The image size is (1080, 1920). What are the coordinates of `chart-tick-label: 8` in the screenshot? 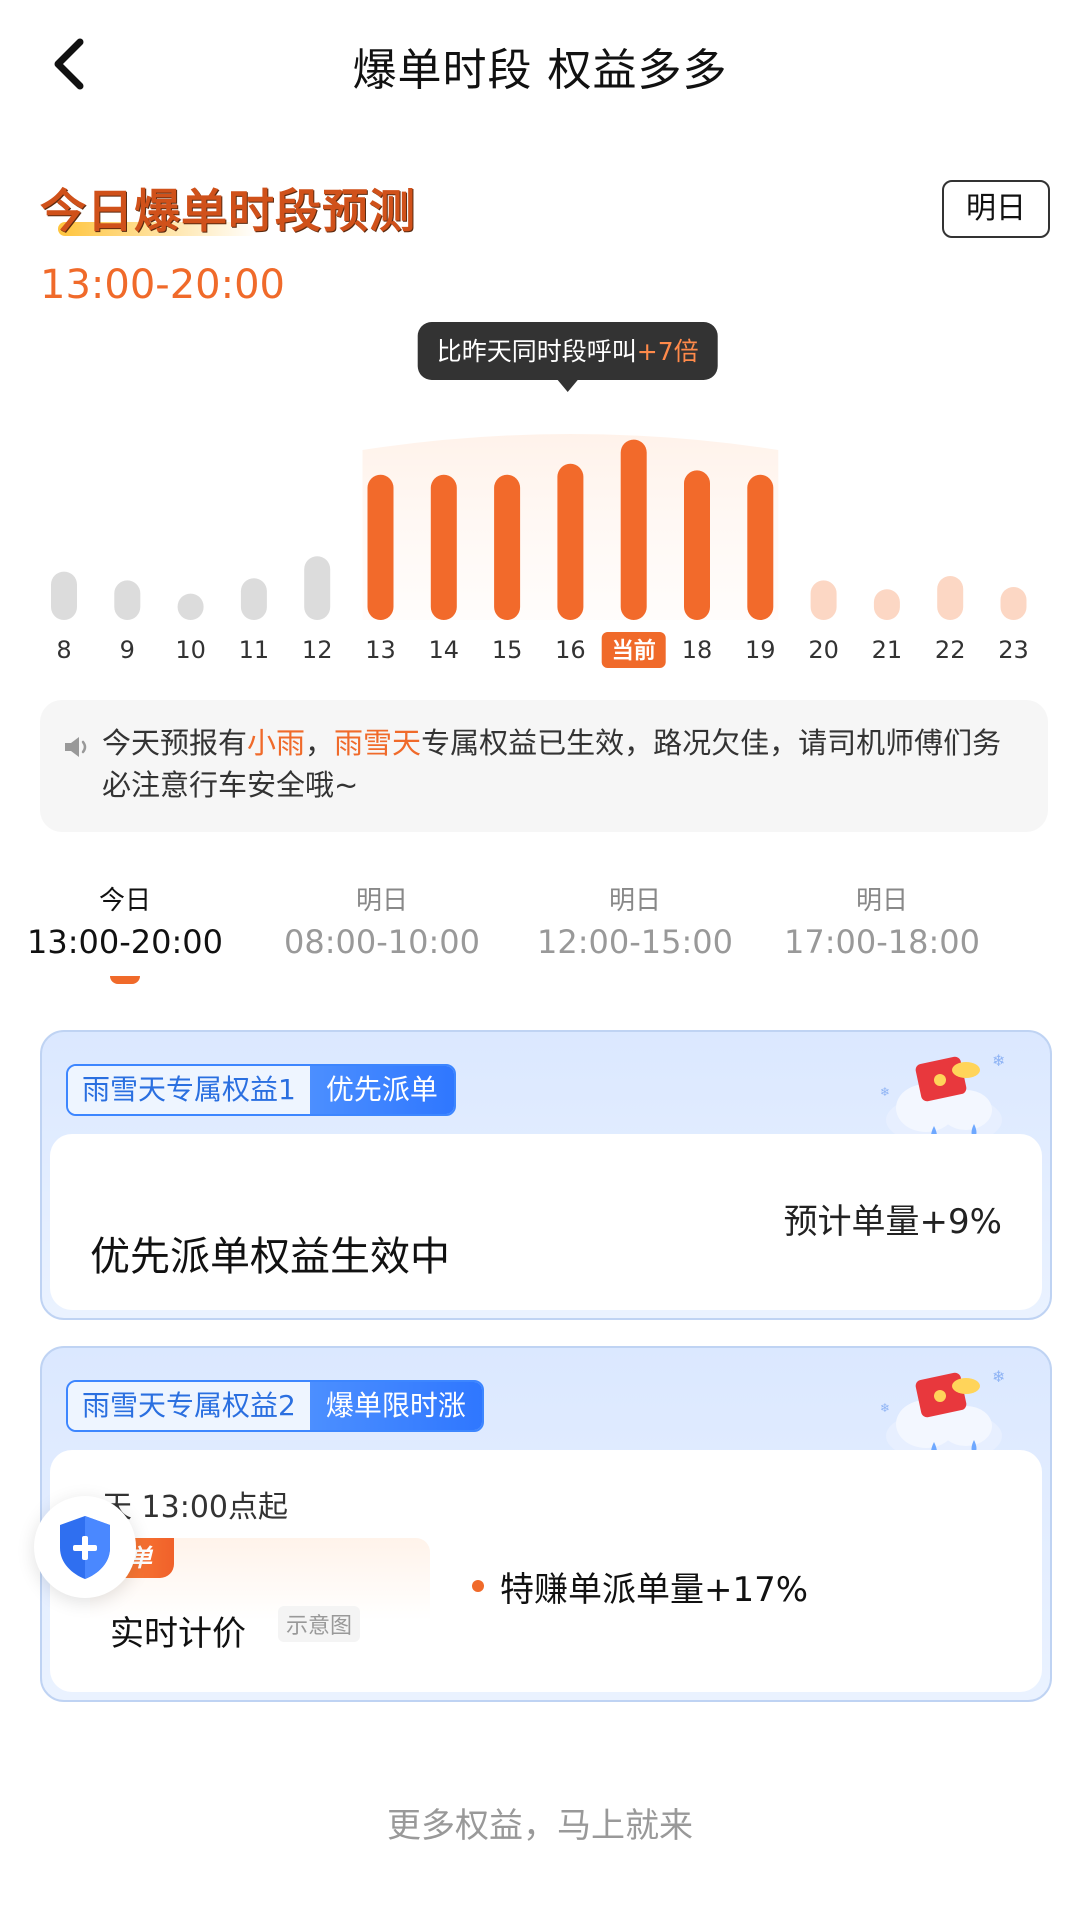 It's located at (63, 650).